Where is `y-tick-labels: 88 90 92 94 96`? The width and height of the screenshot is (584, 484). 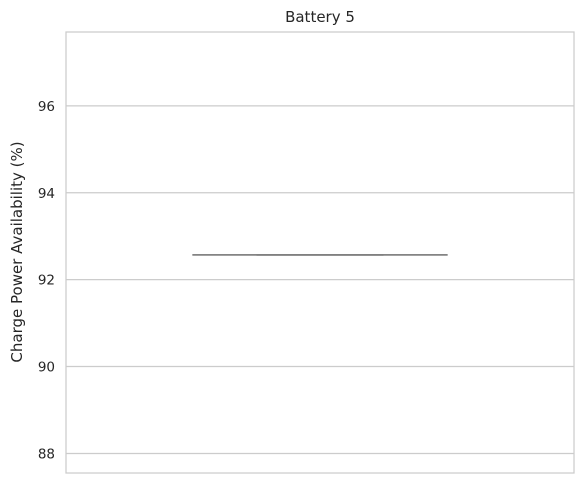 y-tick-labels: 88 90 92 94 96 is located at coordinates (46, 281).